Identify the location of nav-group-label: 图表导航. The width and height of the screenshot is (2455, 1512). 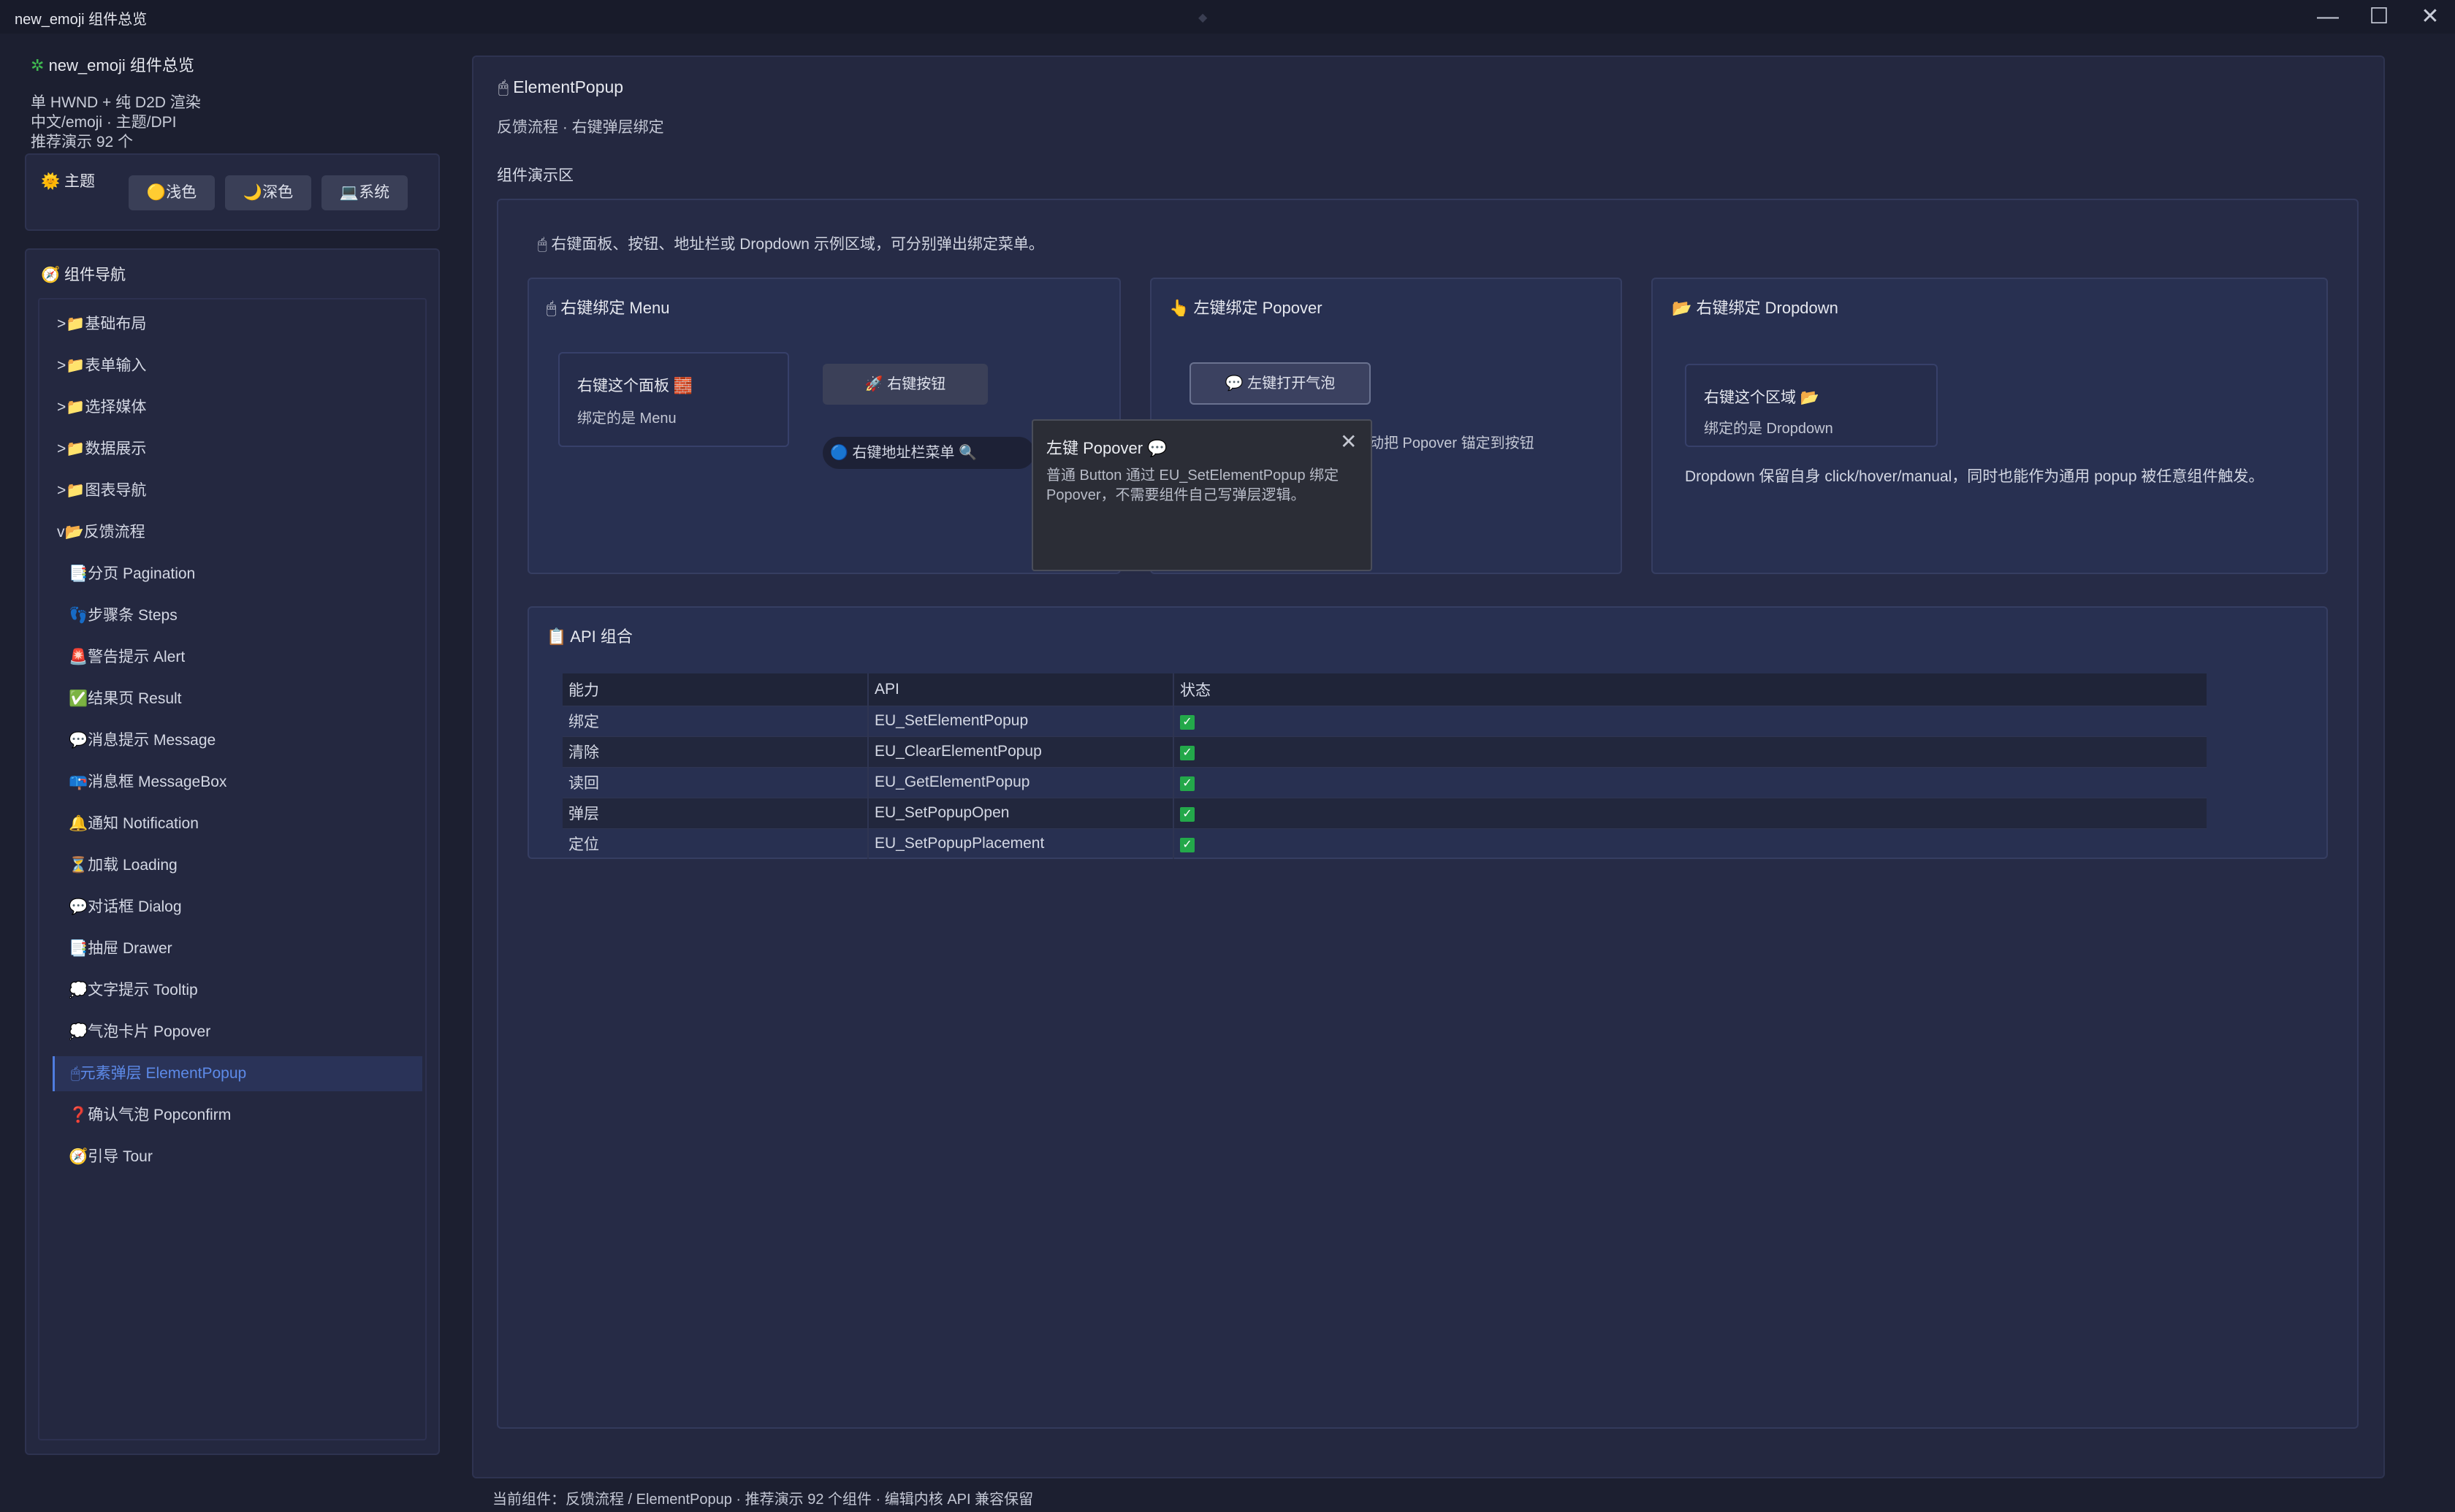
(116, 490).